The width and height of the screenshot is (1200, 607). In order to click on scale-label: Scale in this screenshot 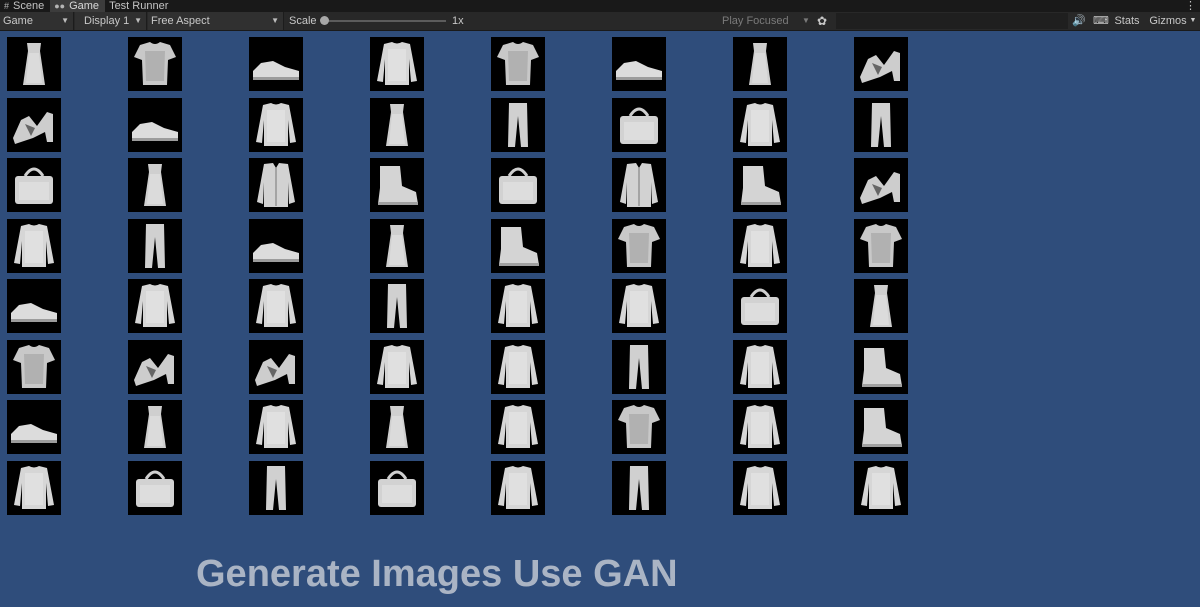, I will do `click(303, 21)`.